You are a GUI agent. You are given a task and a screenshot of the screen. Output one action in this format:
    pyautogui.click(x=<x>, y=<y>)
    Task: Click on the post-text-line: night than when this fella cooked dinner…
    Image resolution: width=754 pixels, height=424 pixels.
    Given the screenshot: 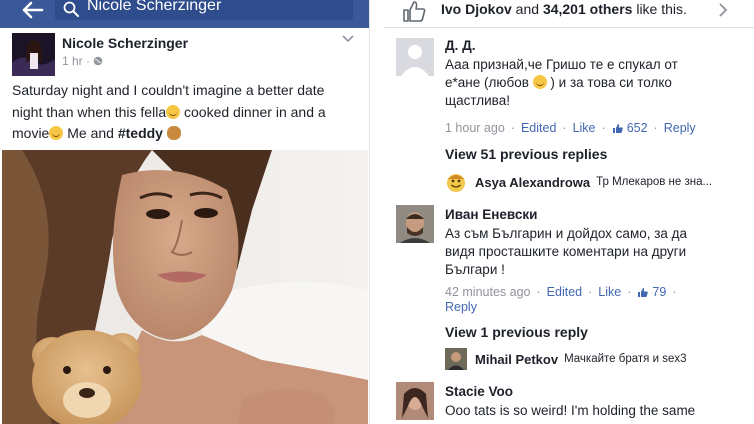 What is the action you would take?
    pyautogui.click(x=169, y=111)
    